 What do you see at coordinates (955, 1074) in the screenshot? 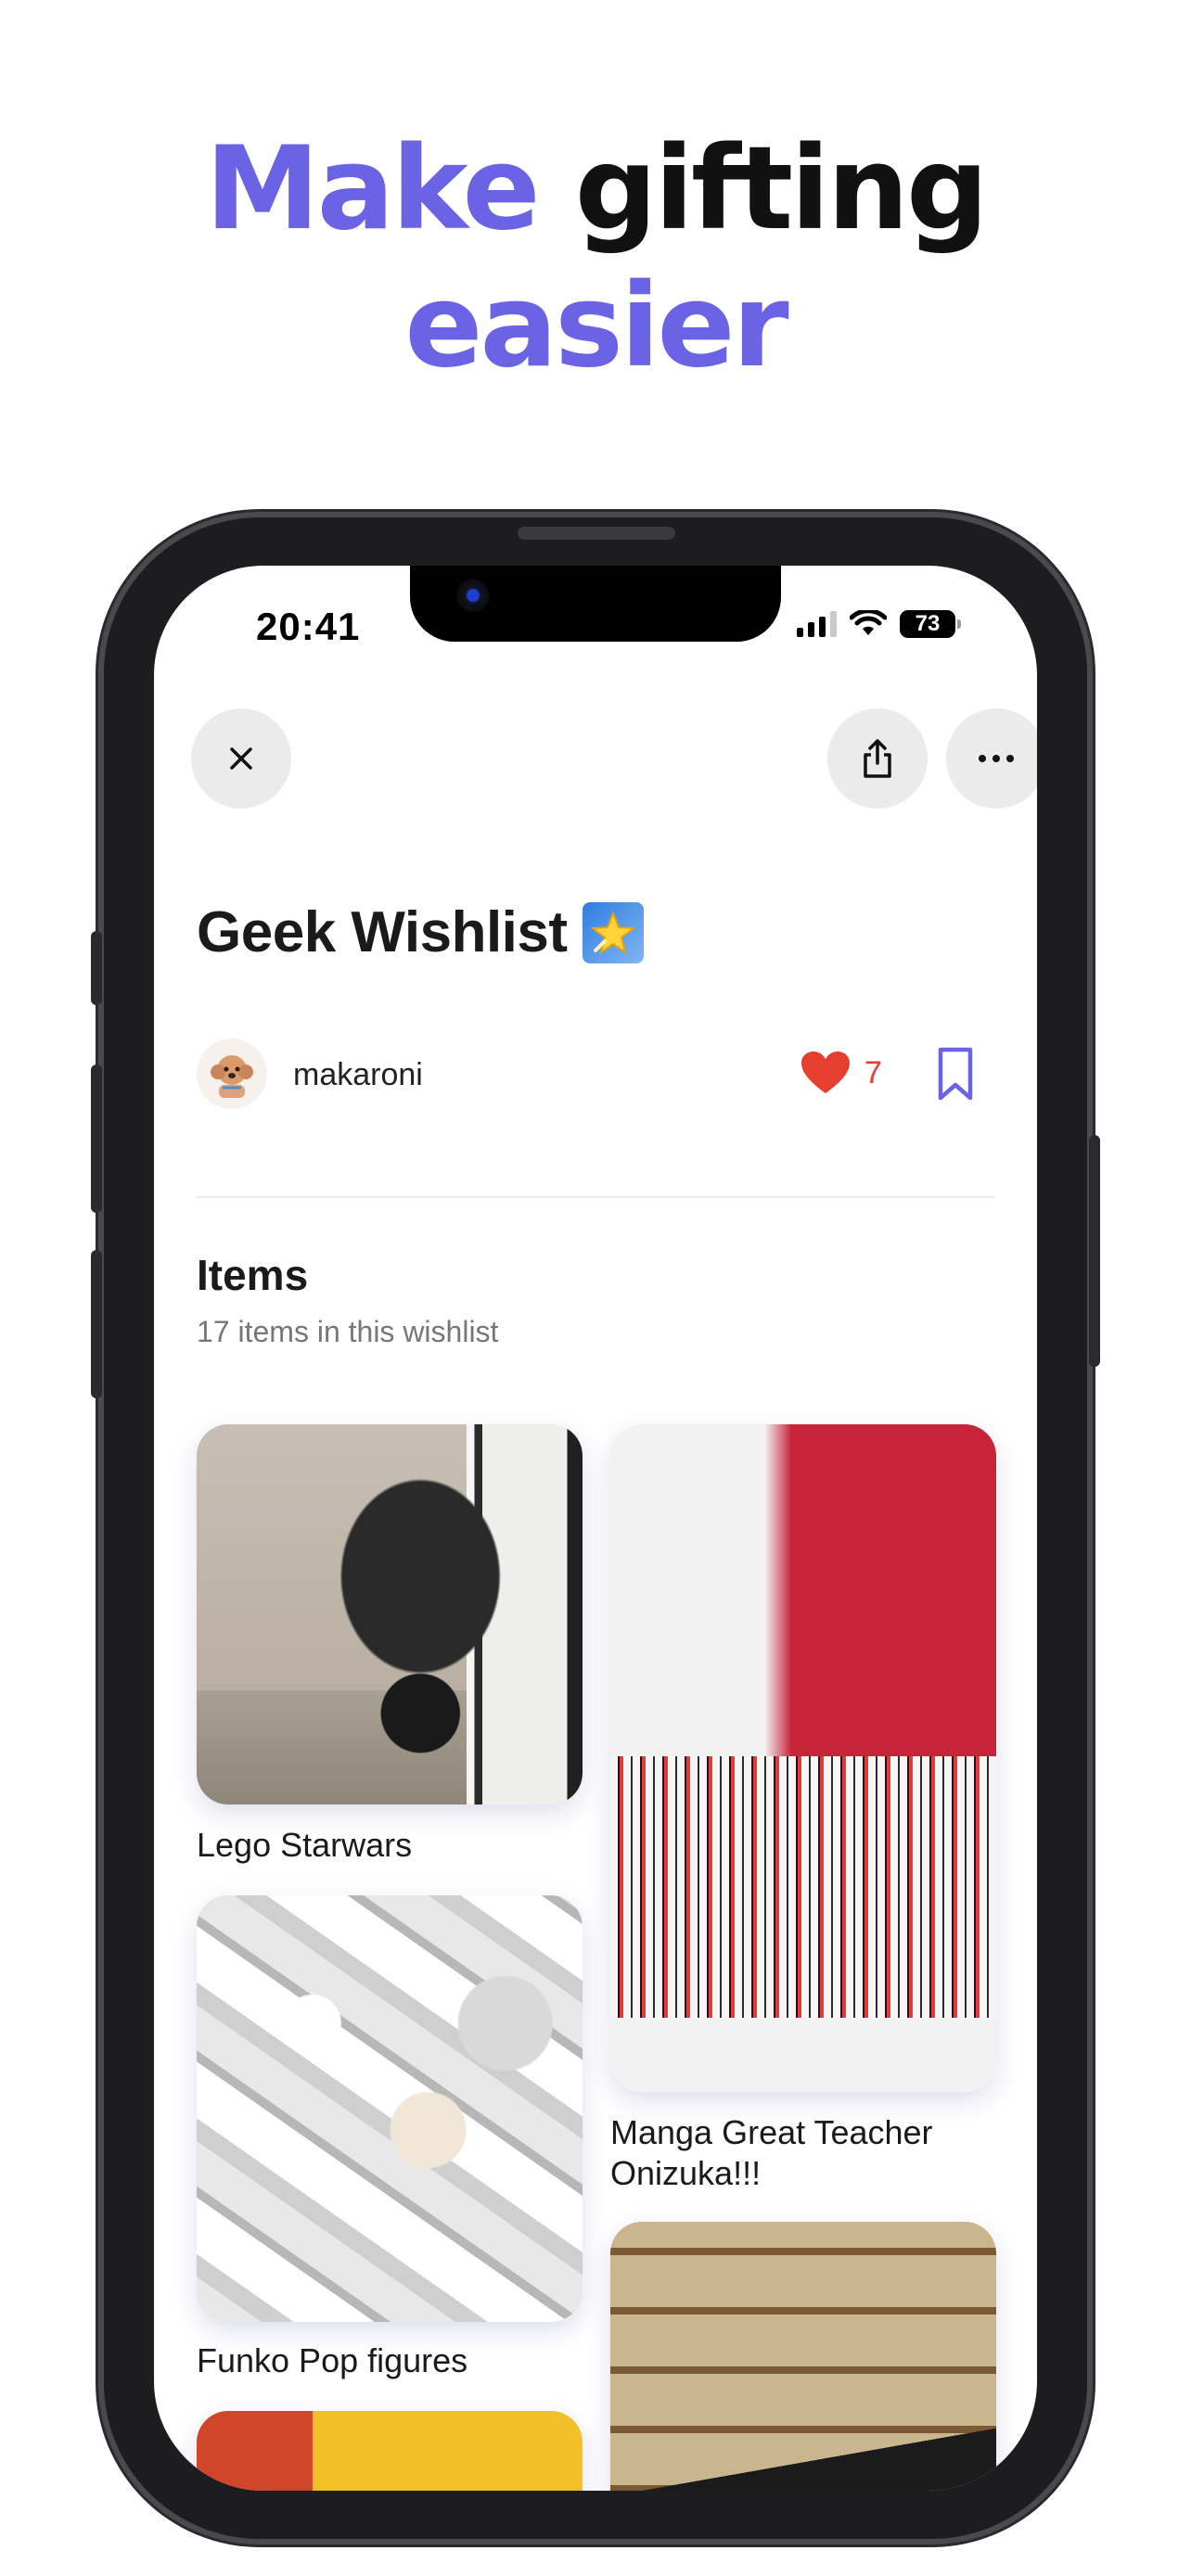
I see `bookmark-icon` at bounding box center [955, 1074].